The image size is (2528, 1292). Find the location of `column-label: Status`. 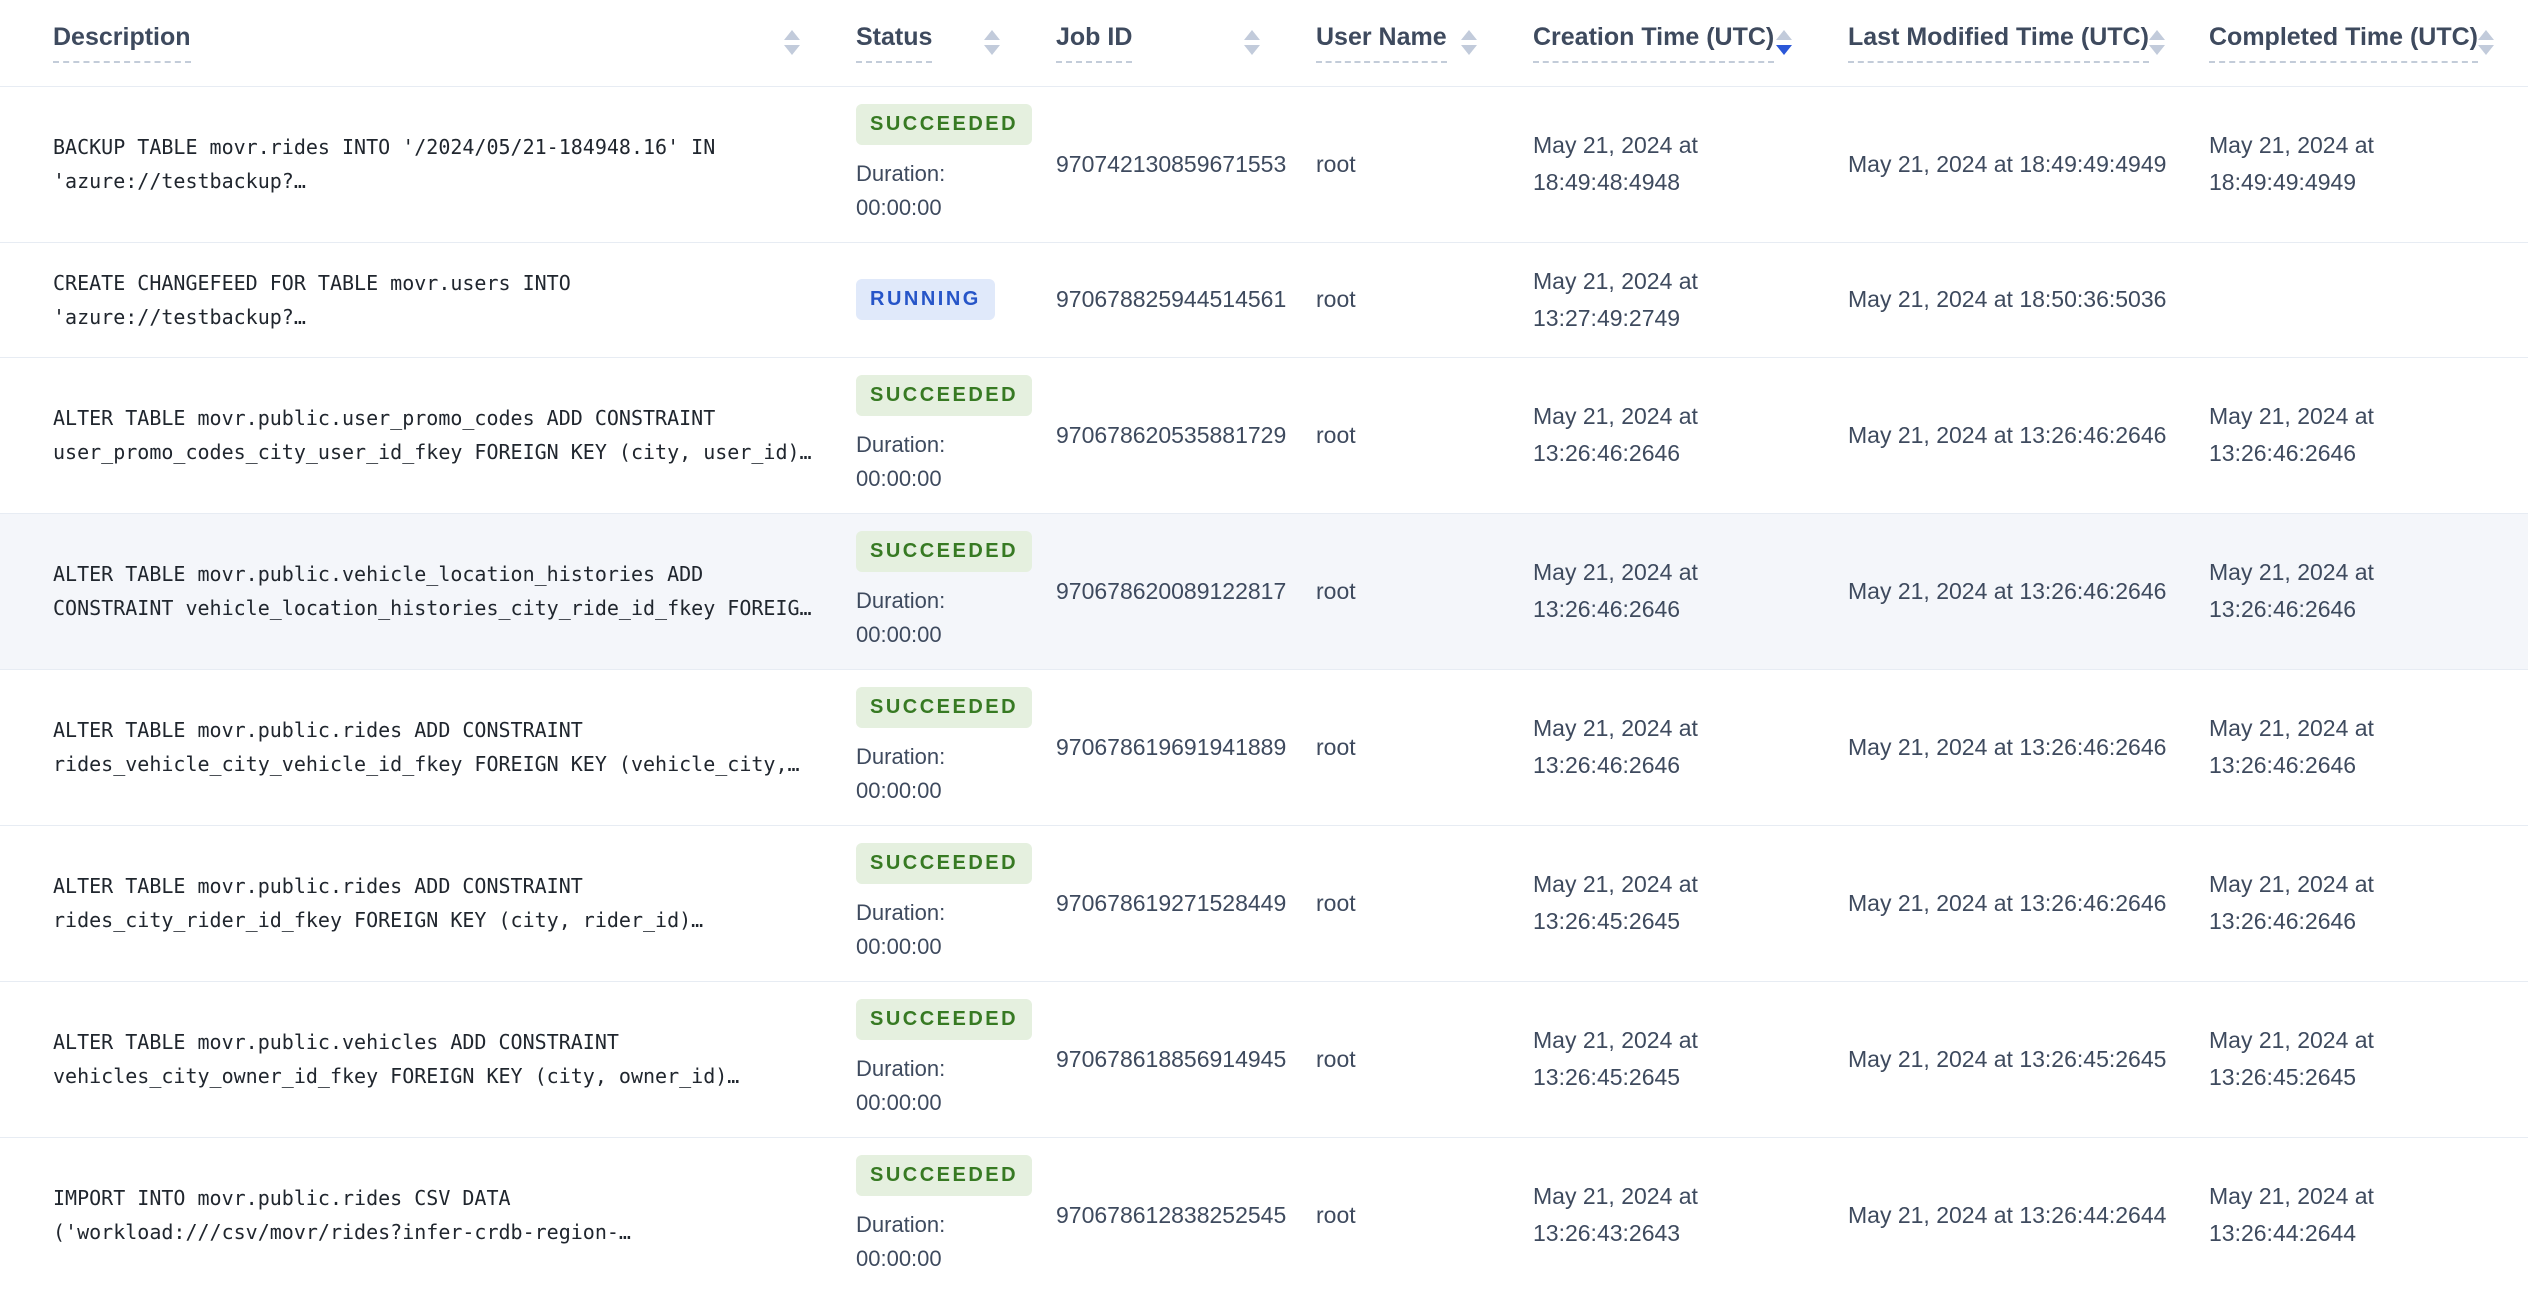

column-label: Status is located at coordinates (894, 43).